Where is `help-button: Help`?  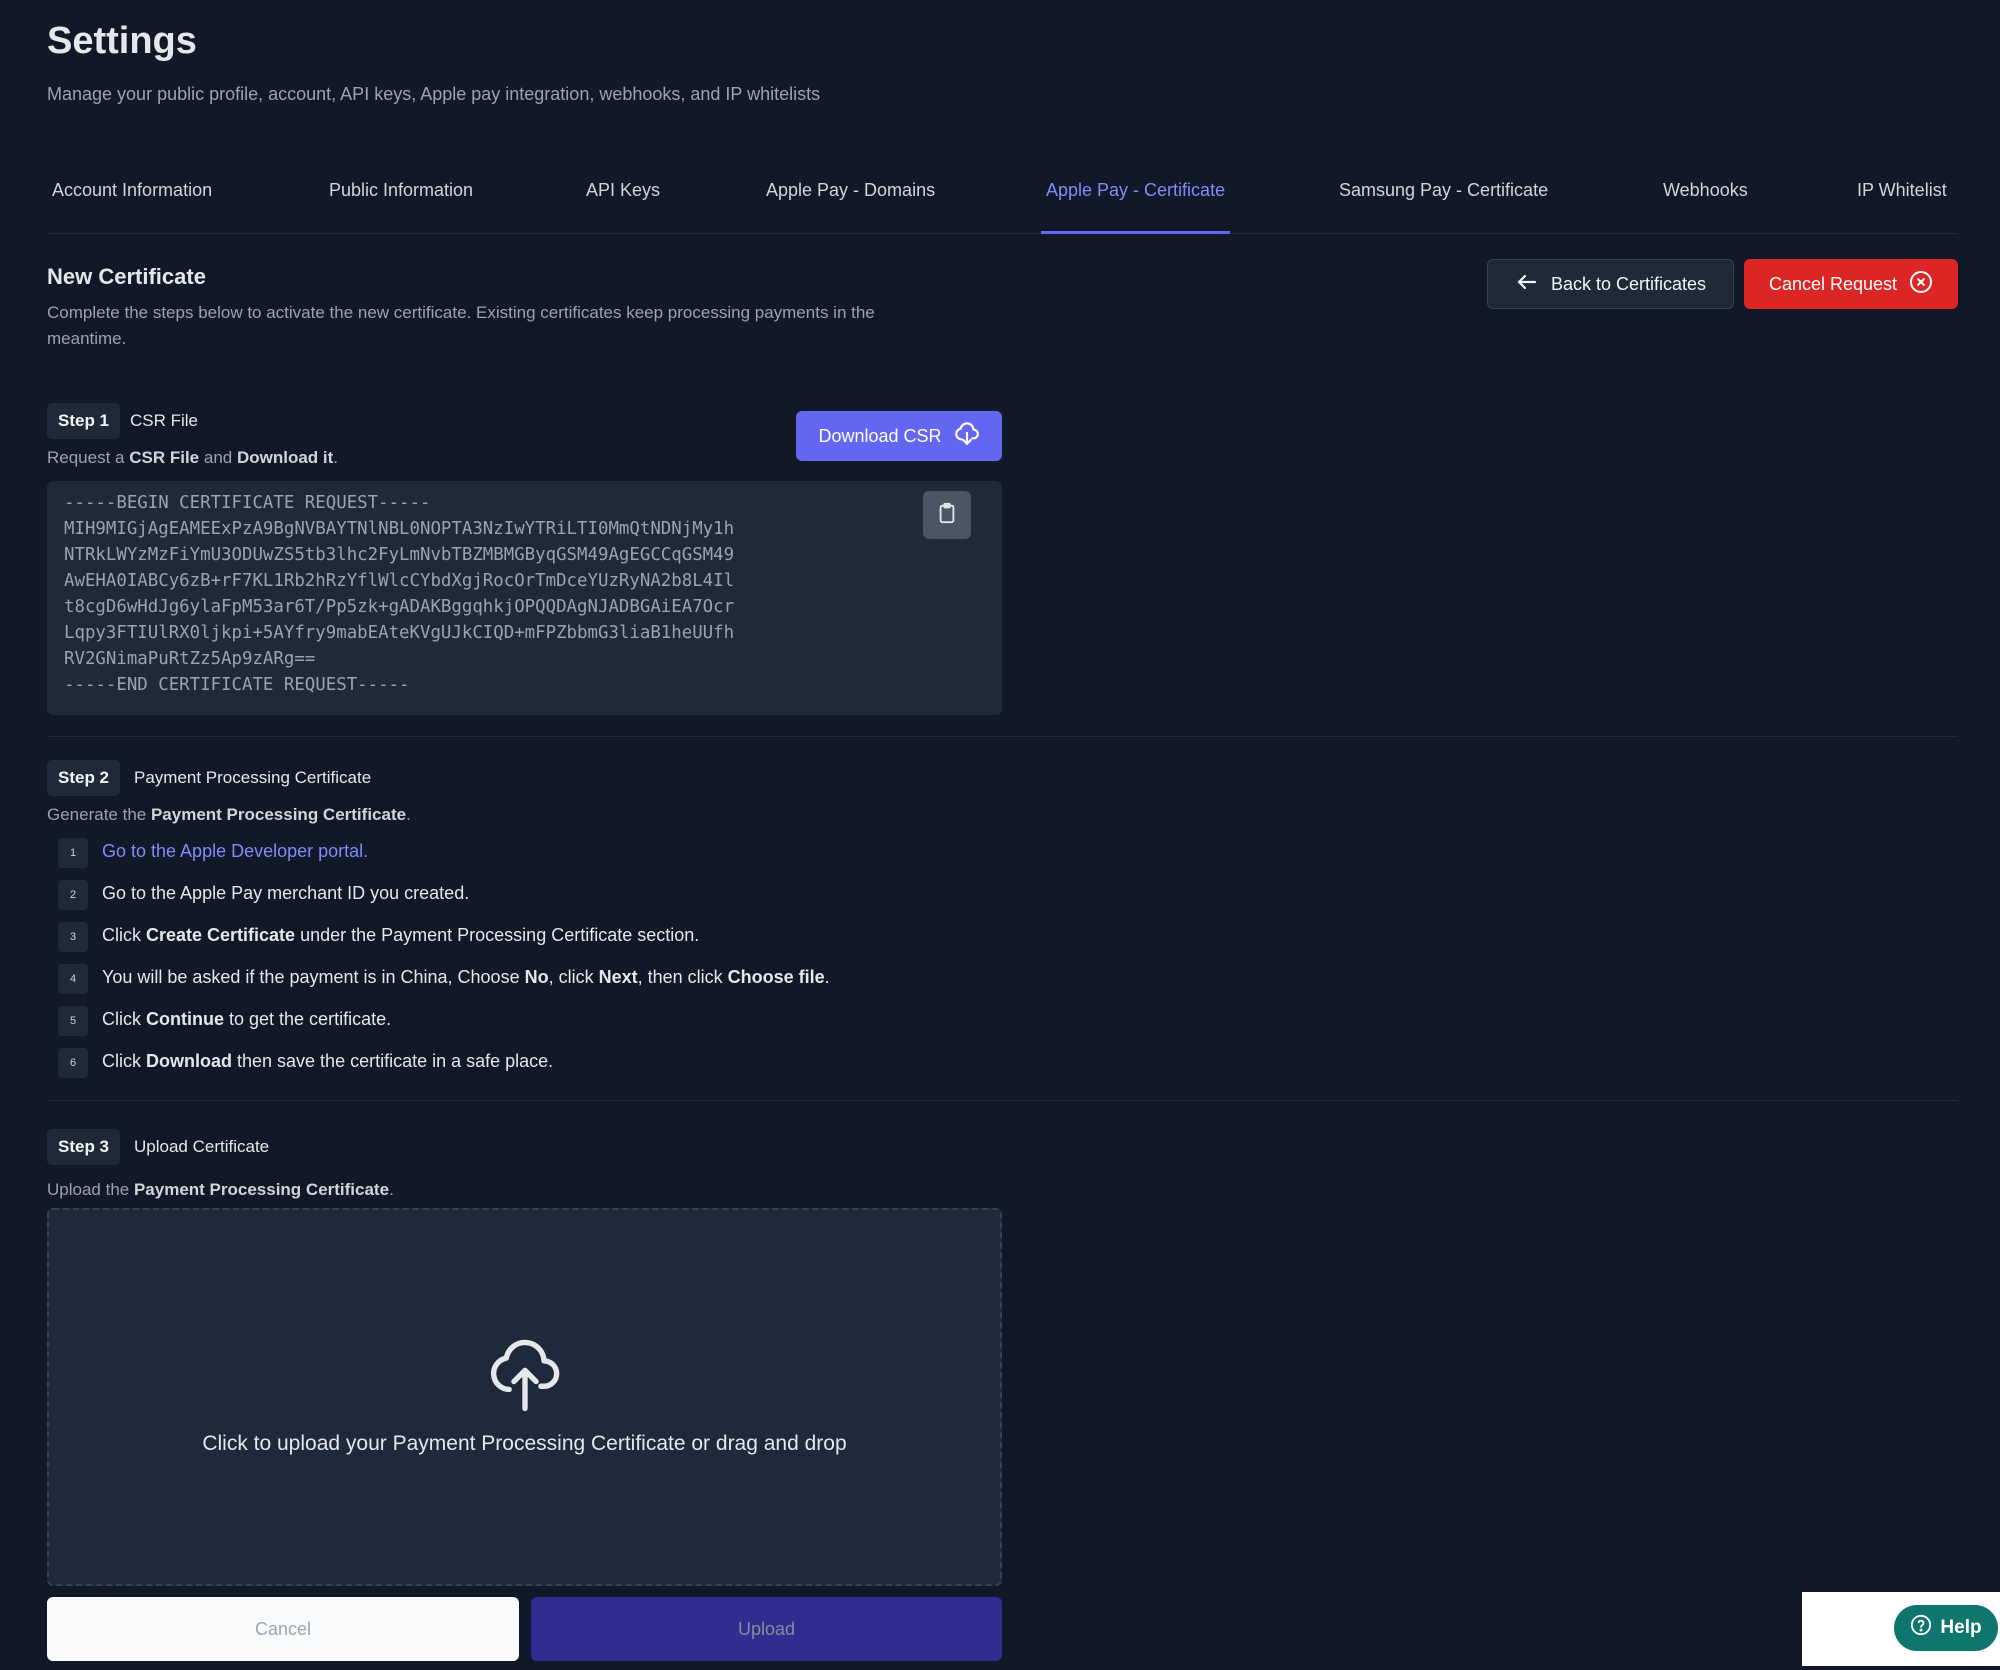
help-button: Help is located at coordinates (1946, 1628).